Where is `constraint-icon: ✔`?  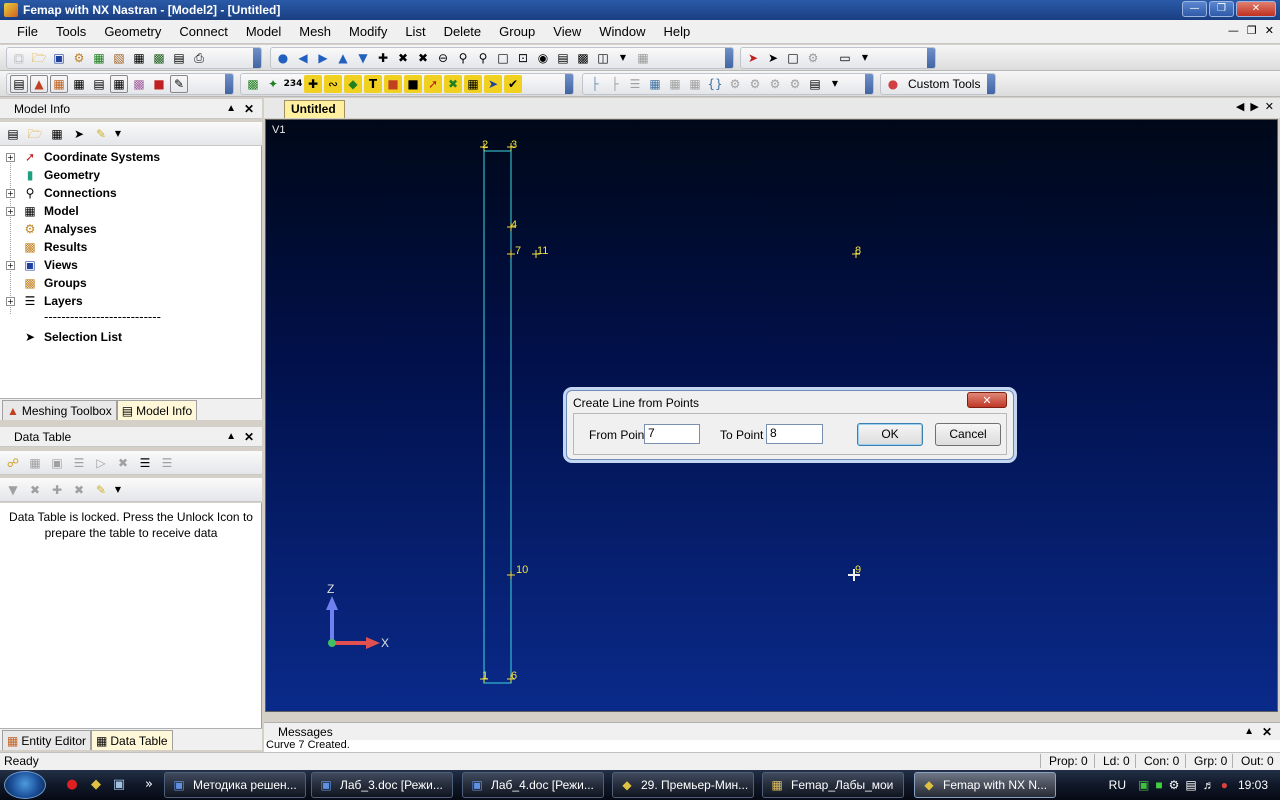
constraint-icon: ✔ is located at coordinates (513, 84).